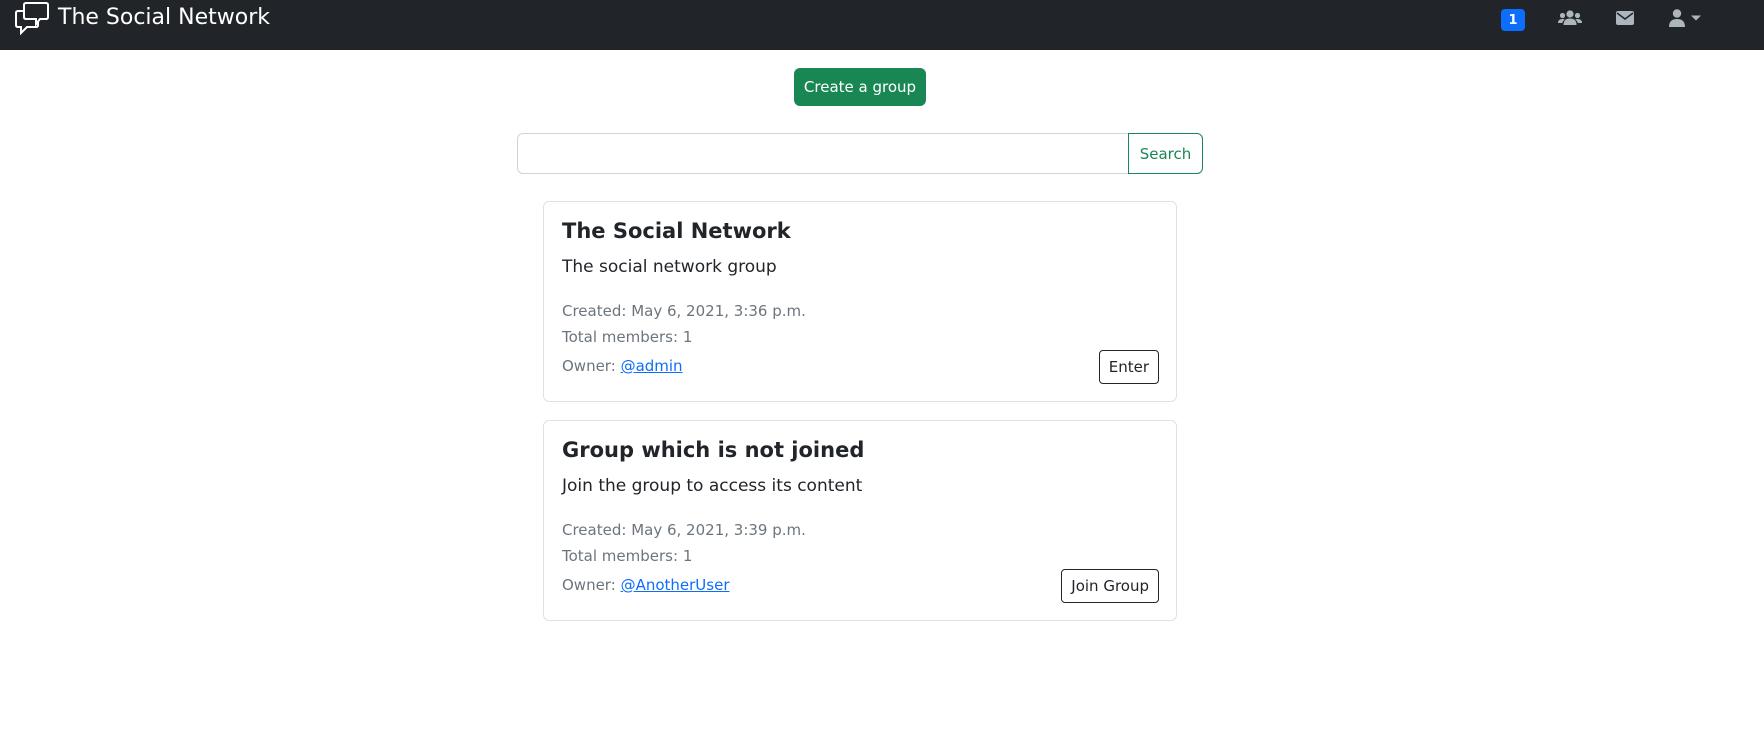 The height and width of the screenshot is (734, 1764). What do you see at coordinates (718, 311) in the screenshot?
I see `created-value: May 6, 2021, 3:36 p.m.` at bounding box center [718, 311].